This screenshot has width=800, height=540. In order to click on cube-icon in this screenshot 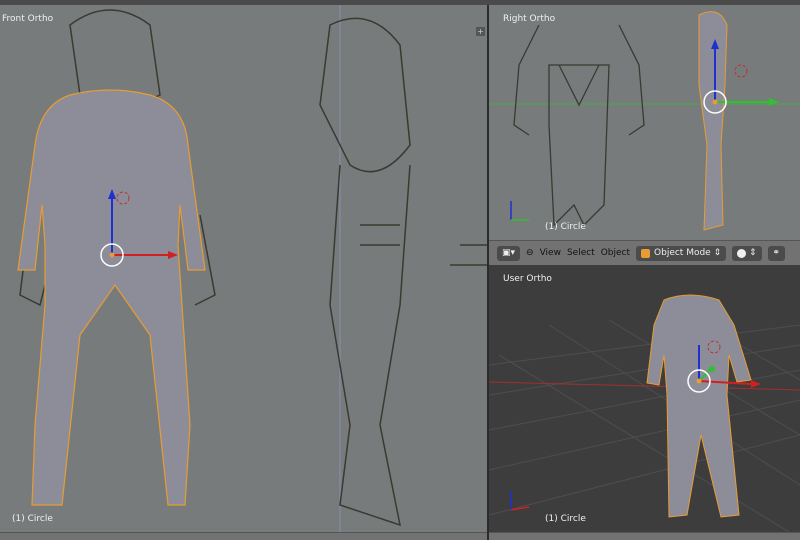, I will do `click(646, 253)`.